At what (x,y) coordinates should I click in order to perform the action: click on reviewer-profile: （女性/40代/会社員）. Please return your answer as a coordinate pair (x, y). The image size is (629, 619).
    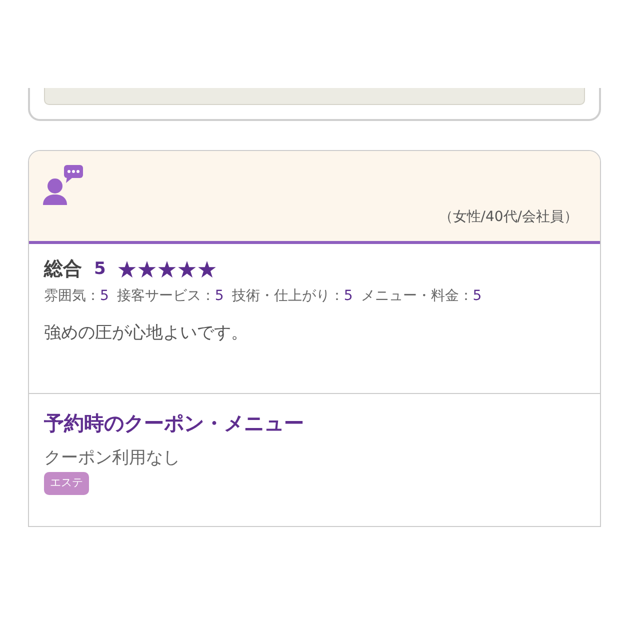
    Looking at the image, I should click on (508, 217).